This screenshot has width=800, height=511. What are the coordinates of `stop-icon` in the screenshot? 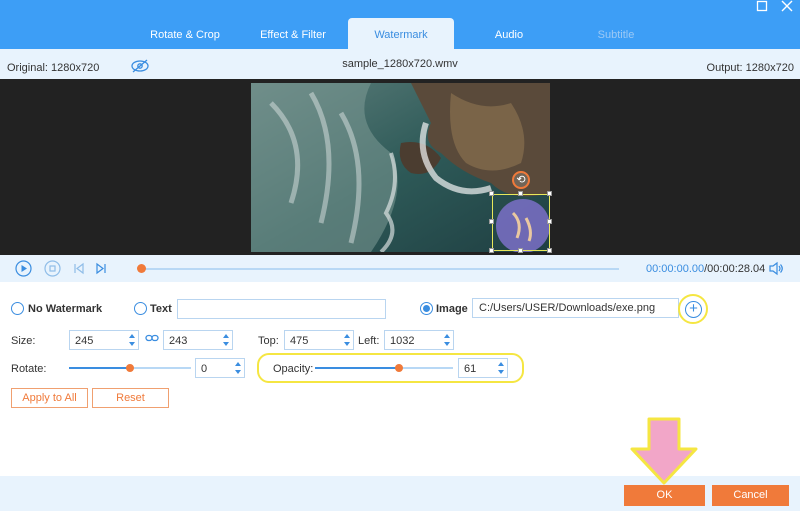 It's located at (52, 268).